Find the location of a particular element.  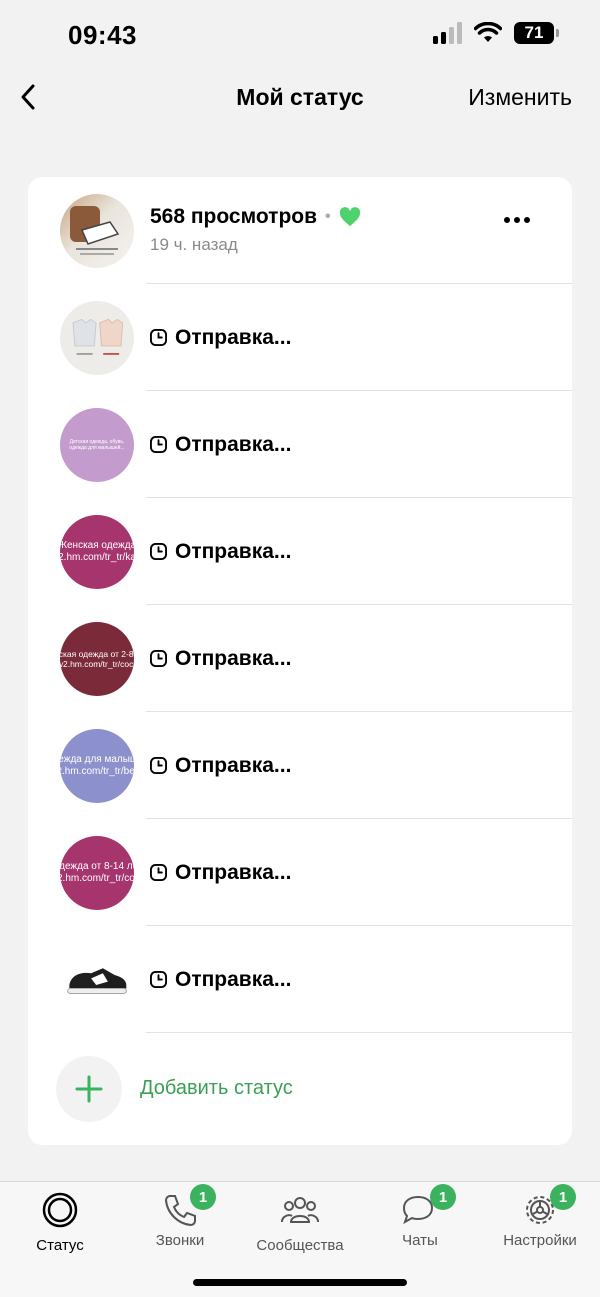

views-count: 568 просмотров is located at coordinates (234, 216).